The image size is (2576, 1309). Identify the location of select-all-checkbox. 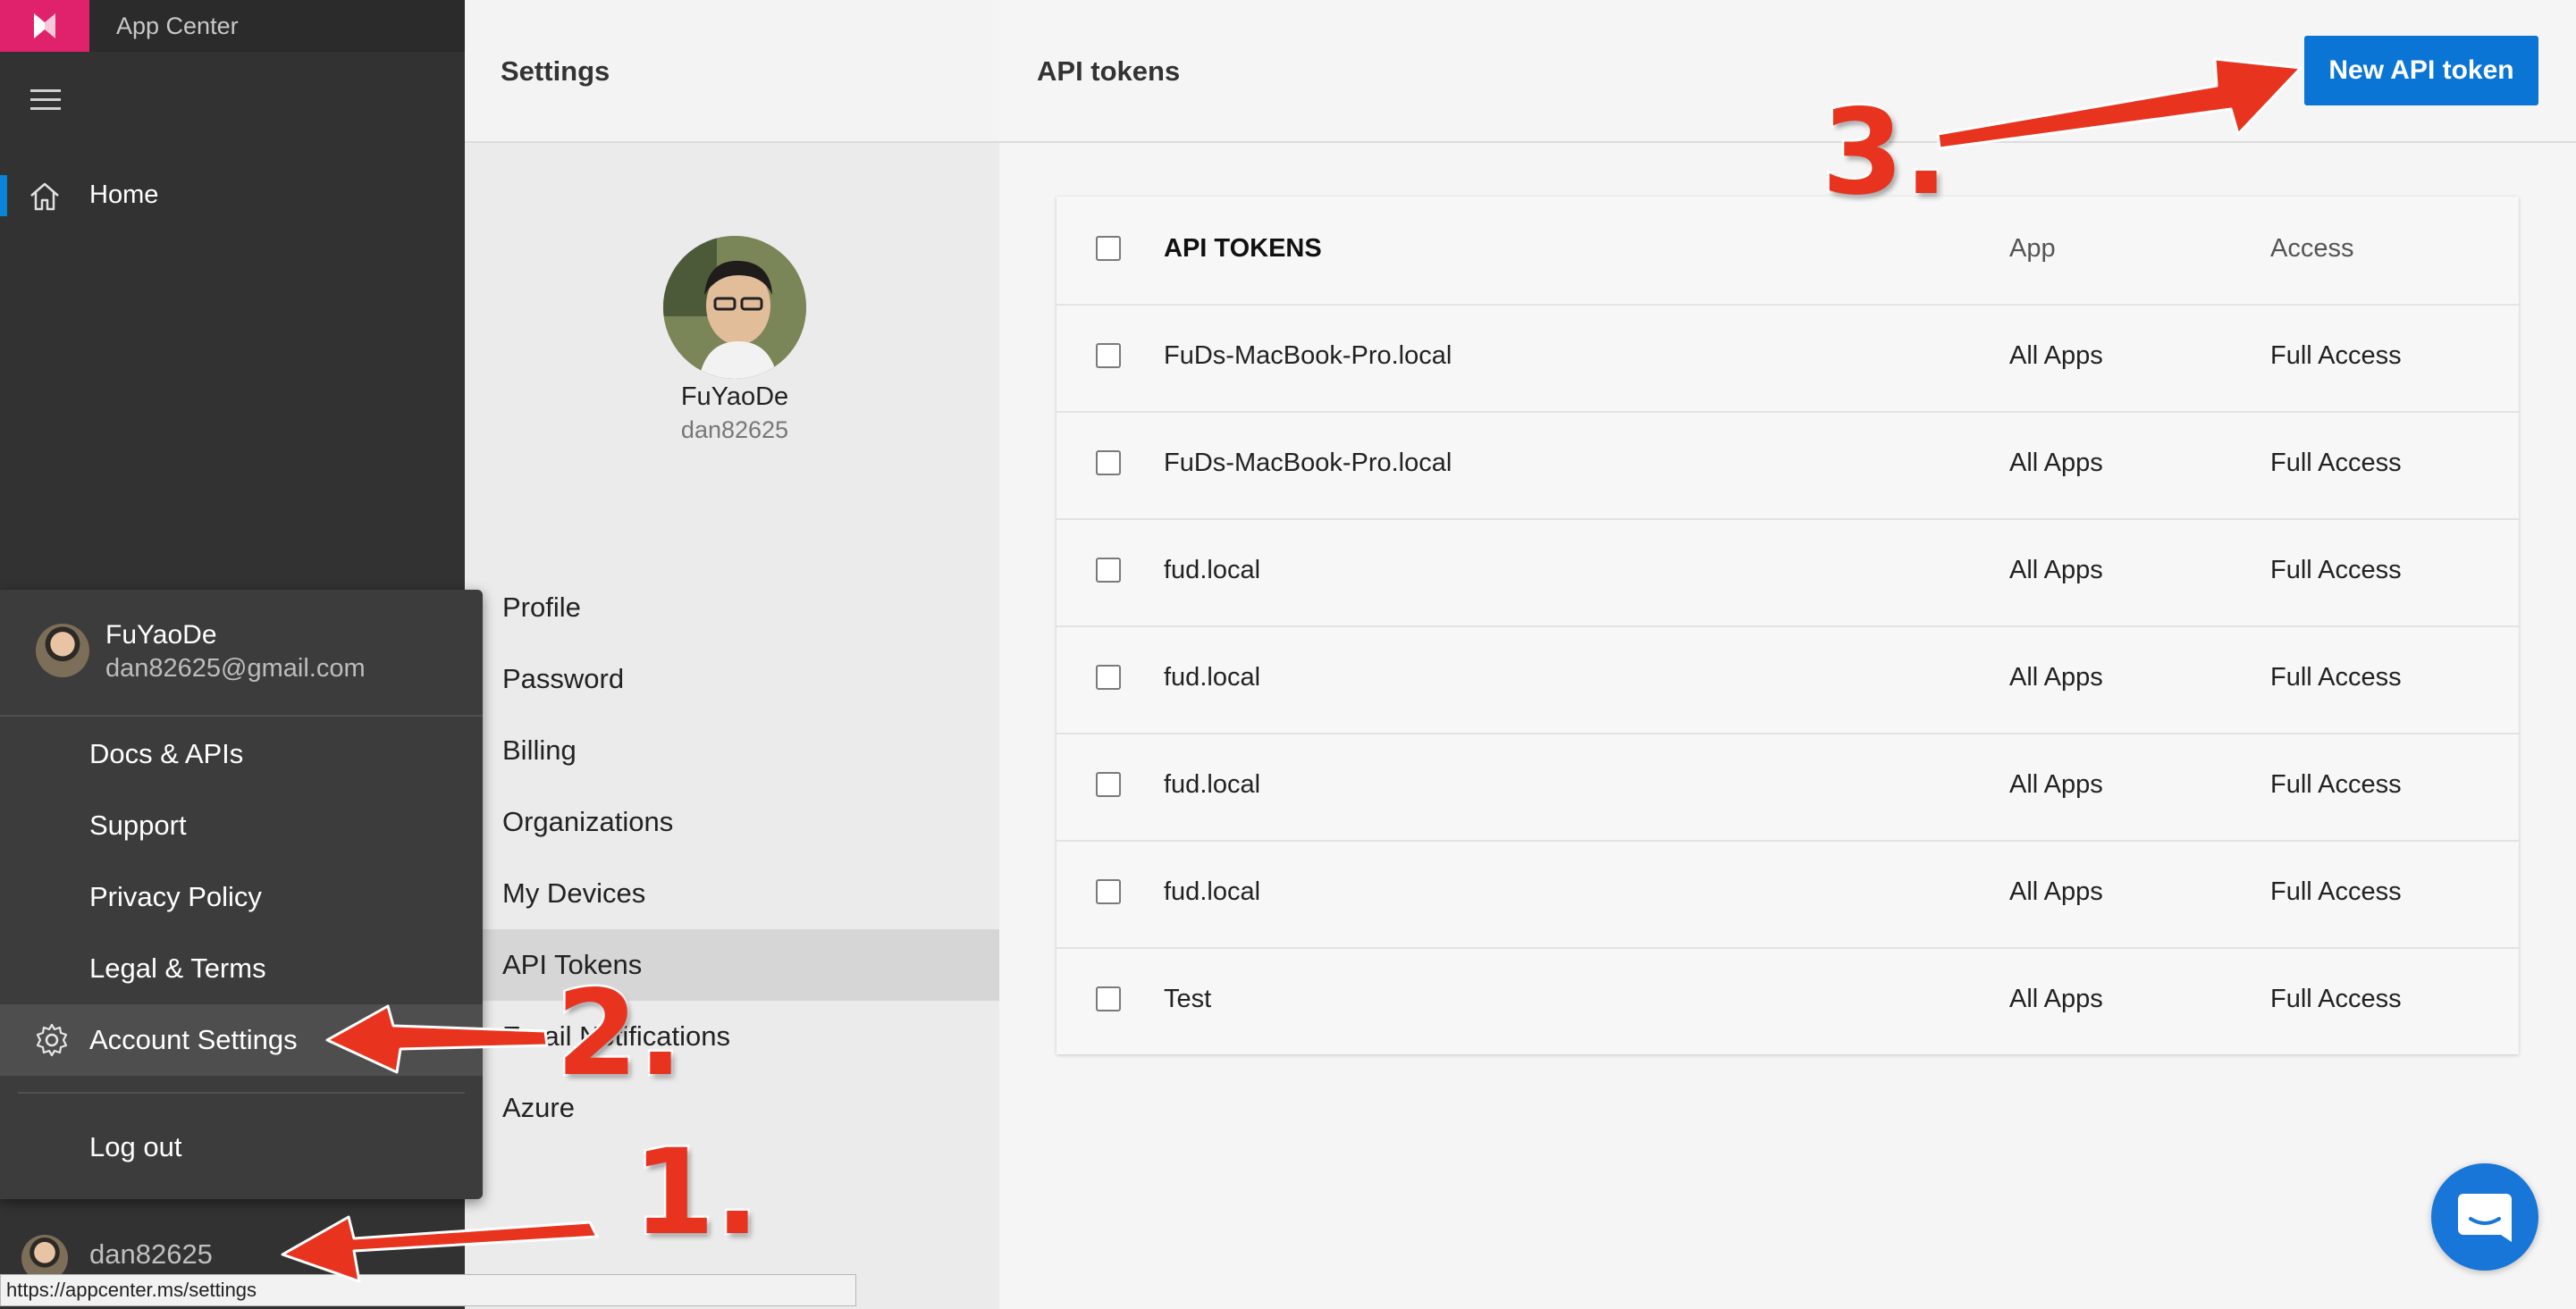
(1108, 248).